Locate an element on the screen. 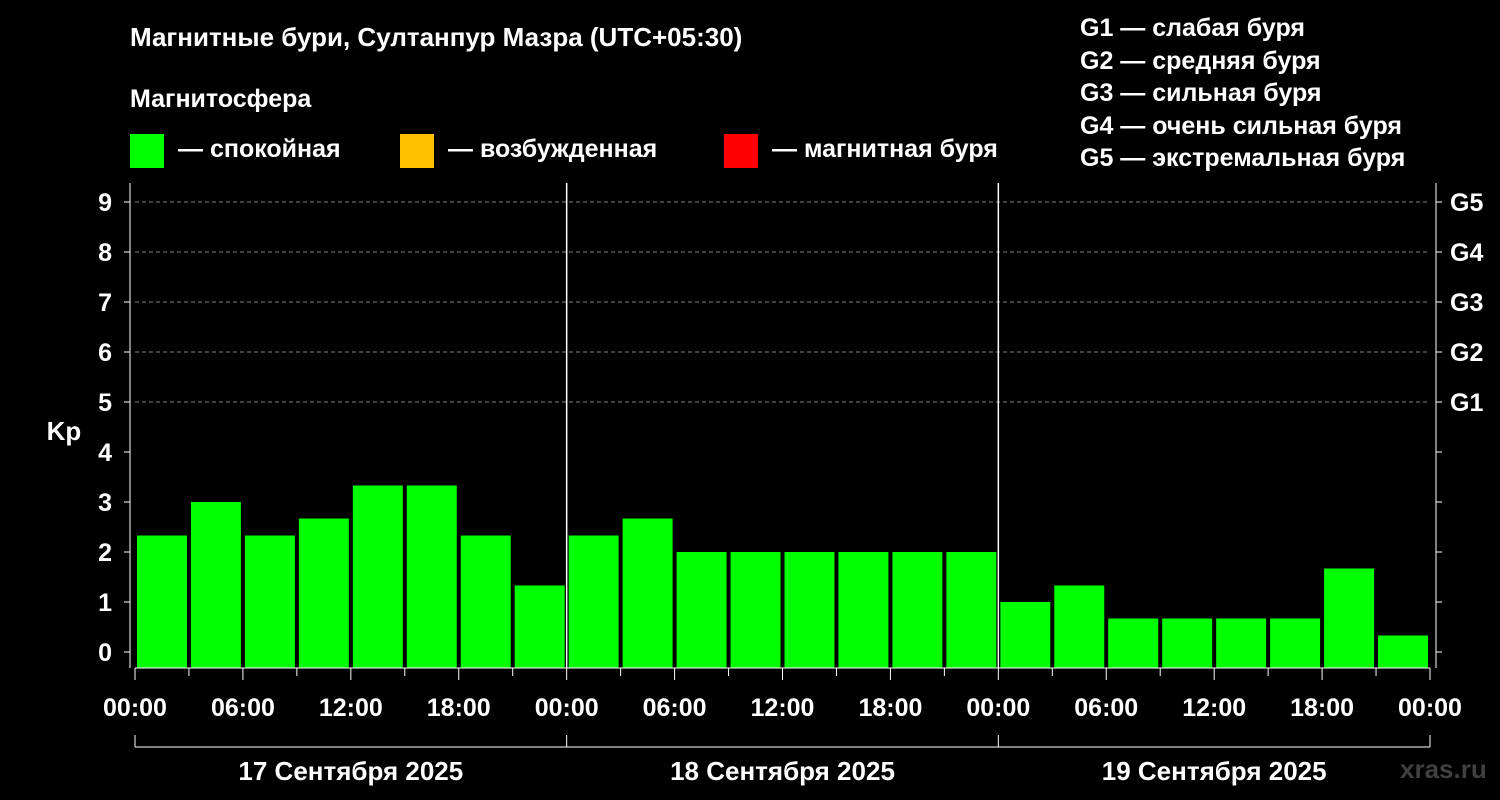 The width and height of the screenshot is (1500, 800). y-tick-label-9: 9 is located at coordinates (105, 203).